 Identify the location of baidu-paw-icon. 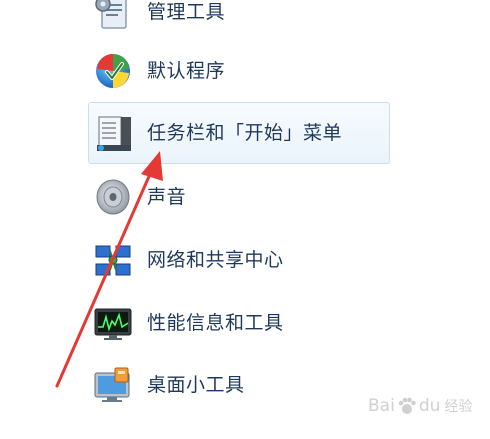
(407, 405).